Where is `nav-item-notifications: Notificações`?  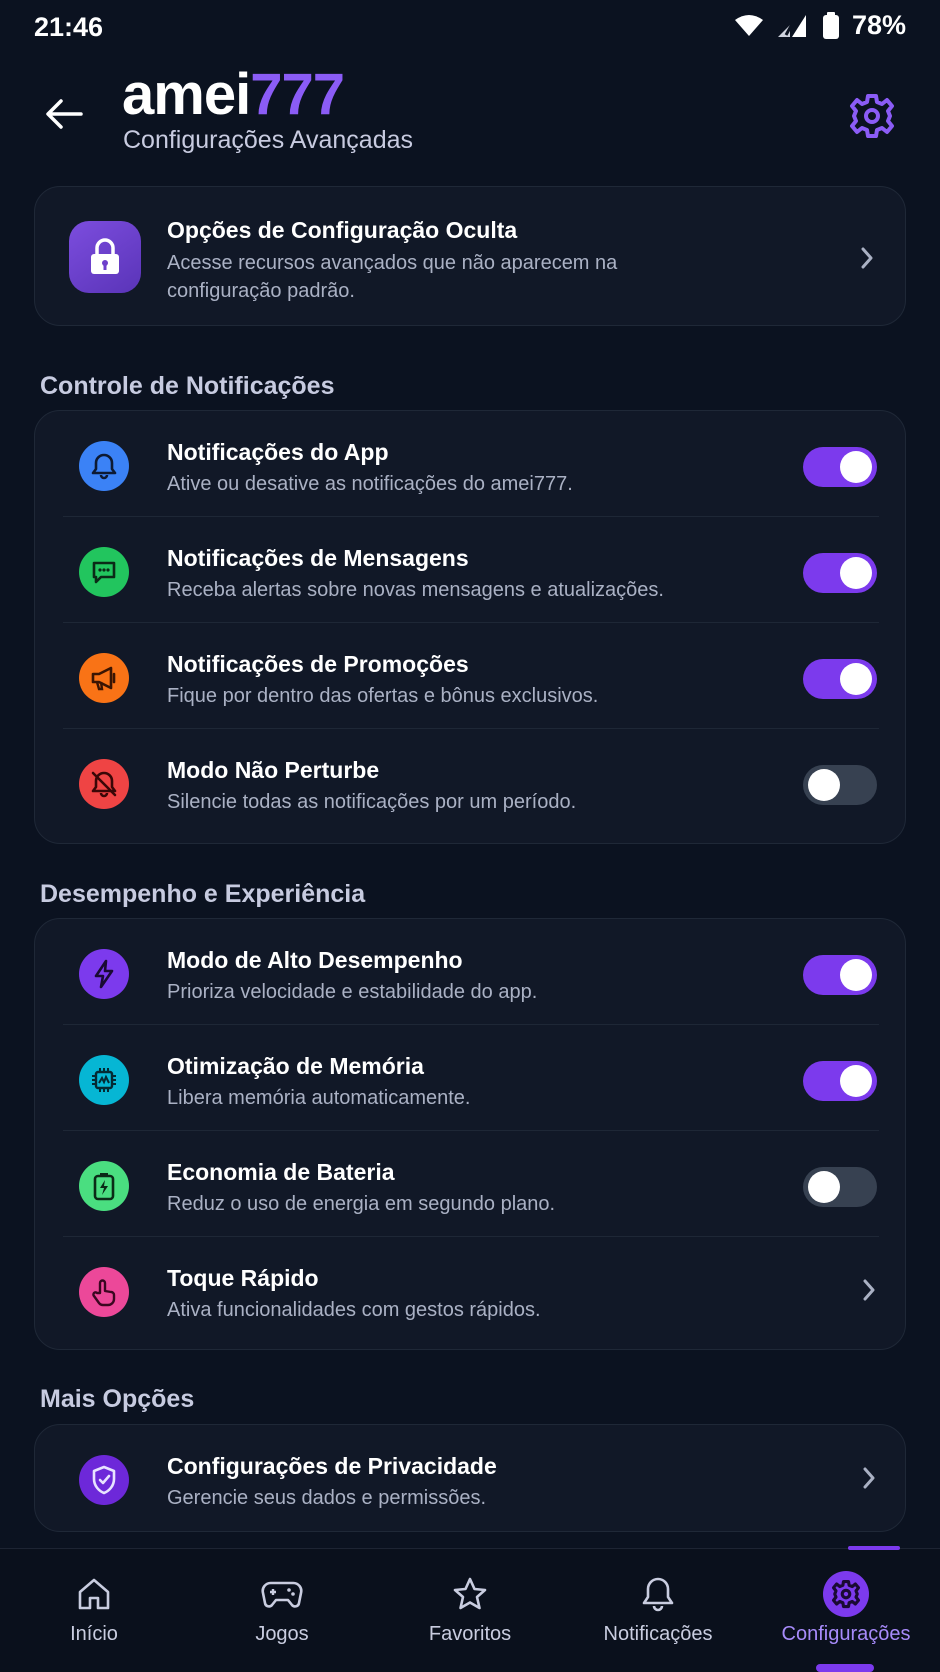 nav-item-notifications: Notificações is located at coordinates (658, 1610).